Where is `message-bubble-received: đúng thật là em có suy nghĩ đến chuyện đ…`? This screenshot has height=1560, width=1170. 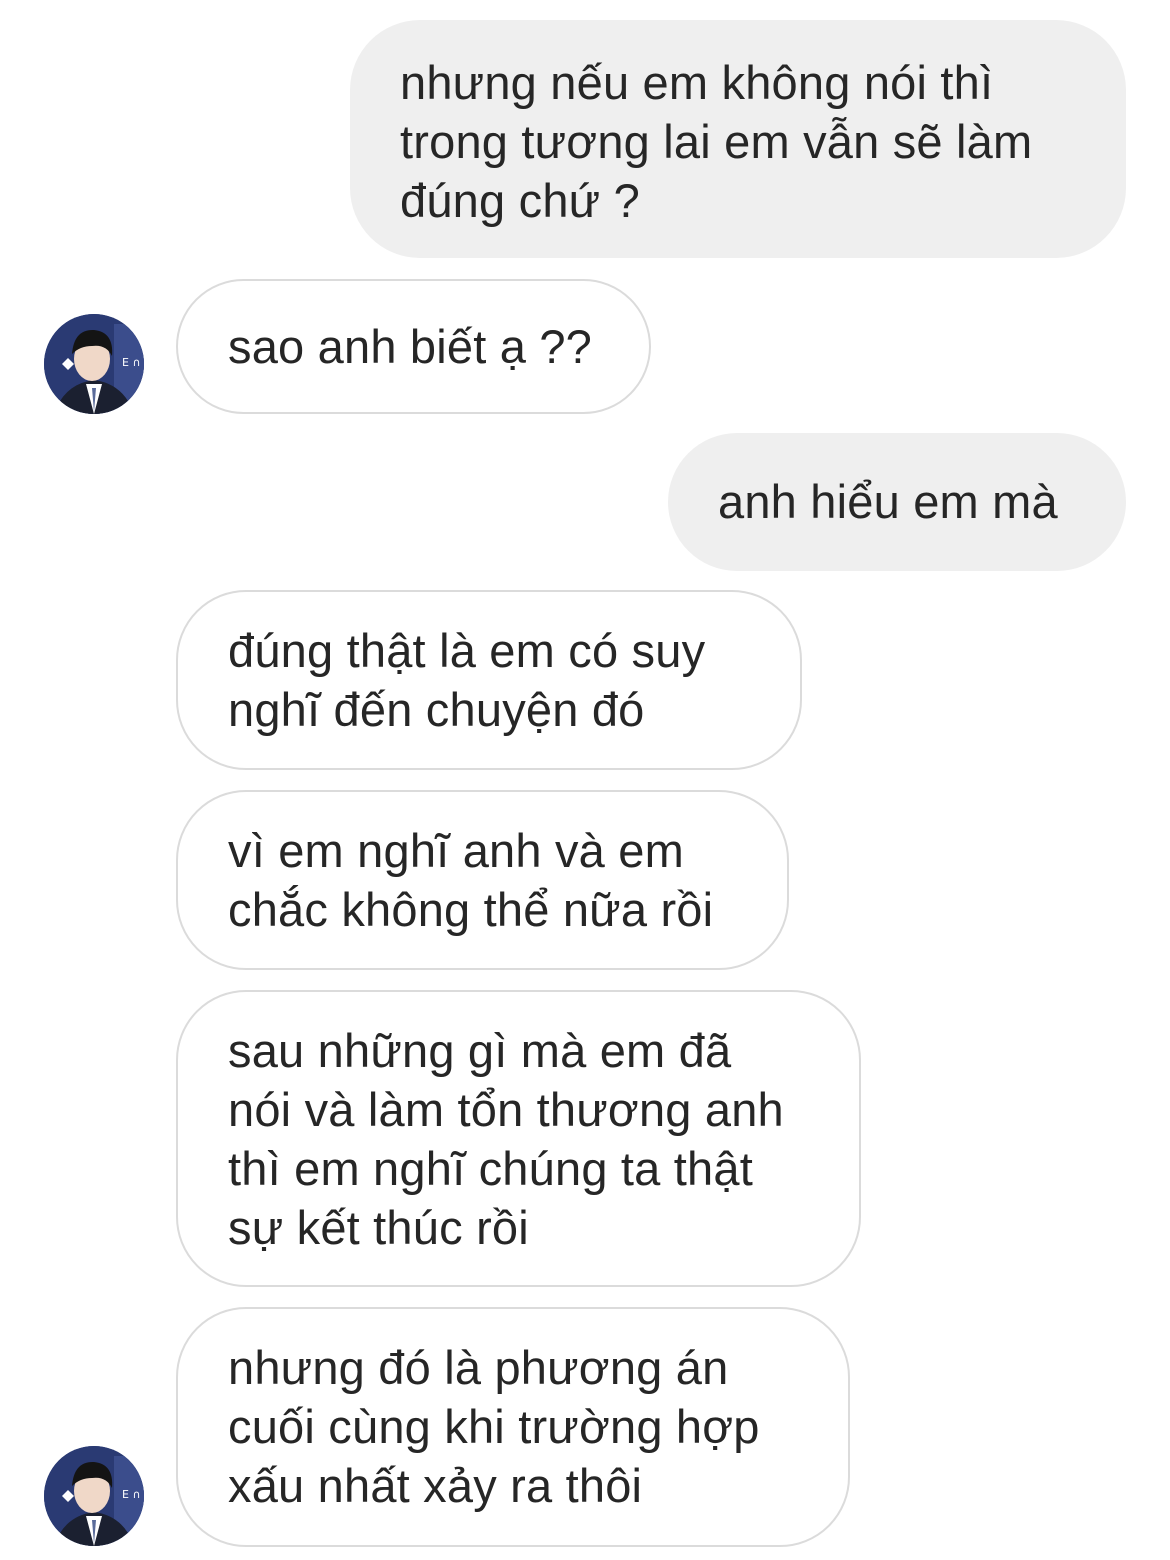 message-bubble-received: đúng thật là em có suy nghĩ đến chuyện đ… is located at coordinates (489, 680).